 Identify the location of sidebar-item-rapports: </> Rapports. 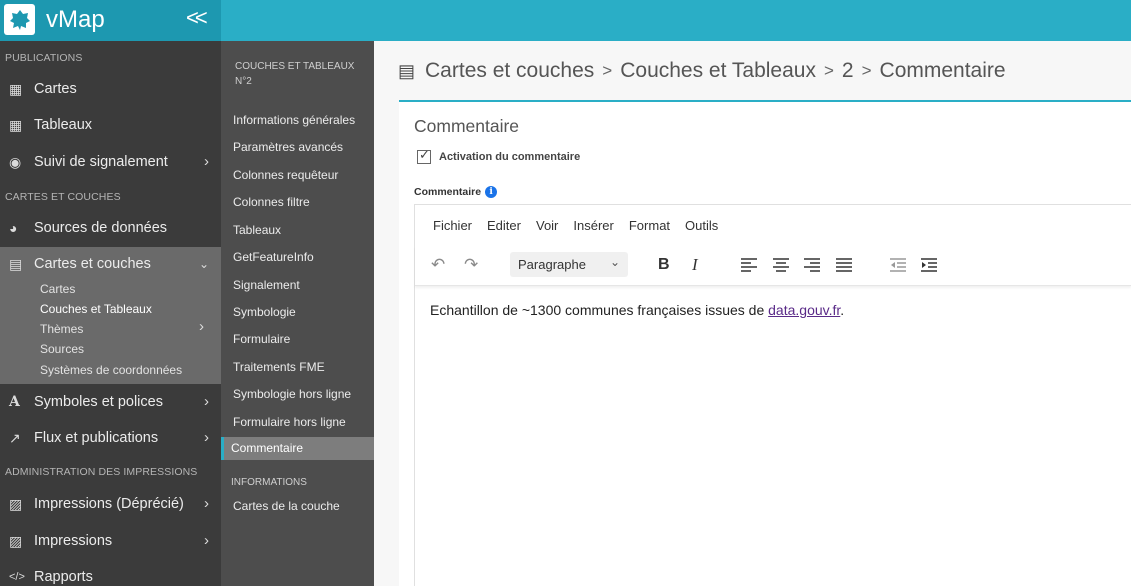
(110, 574).